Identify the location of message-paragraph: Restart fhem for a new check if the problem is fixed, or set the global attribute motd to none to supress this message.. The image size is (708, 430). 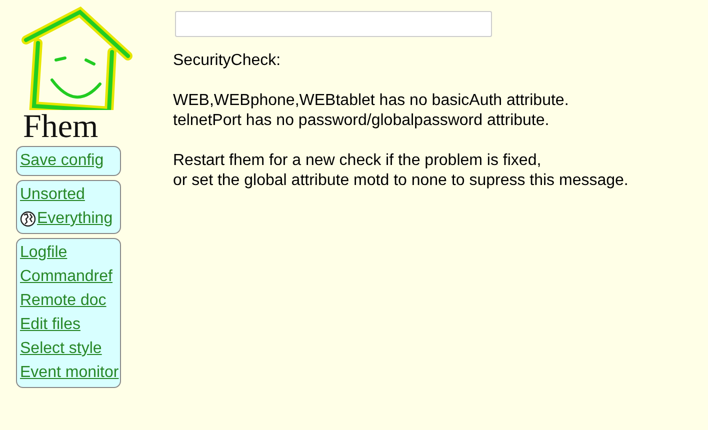
(401, 171).